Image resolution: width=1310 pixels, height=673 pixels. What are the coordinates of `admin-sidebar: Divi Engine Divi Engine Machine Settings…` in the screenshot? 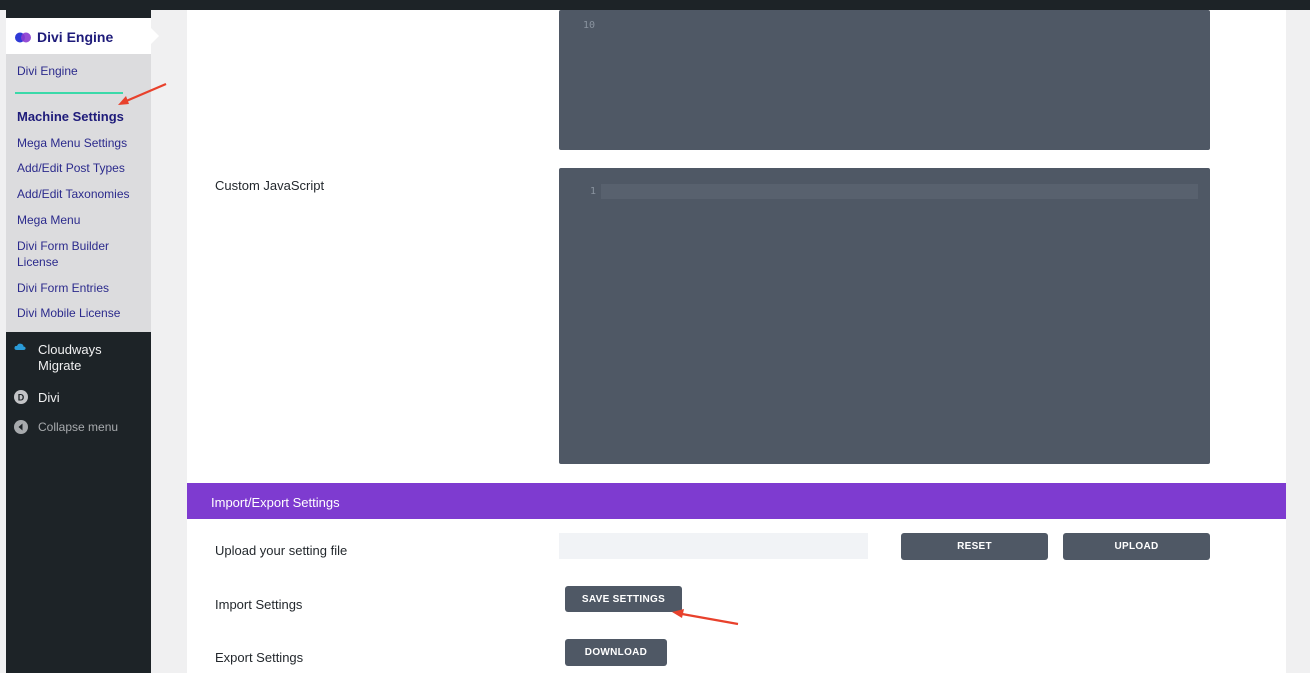 It's located at (82, 341).